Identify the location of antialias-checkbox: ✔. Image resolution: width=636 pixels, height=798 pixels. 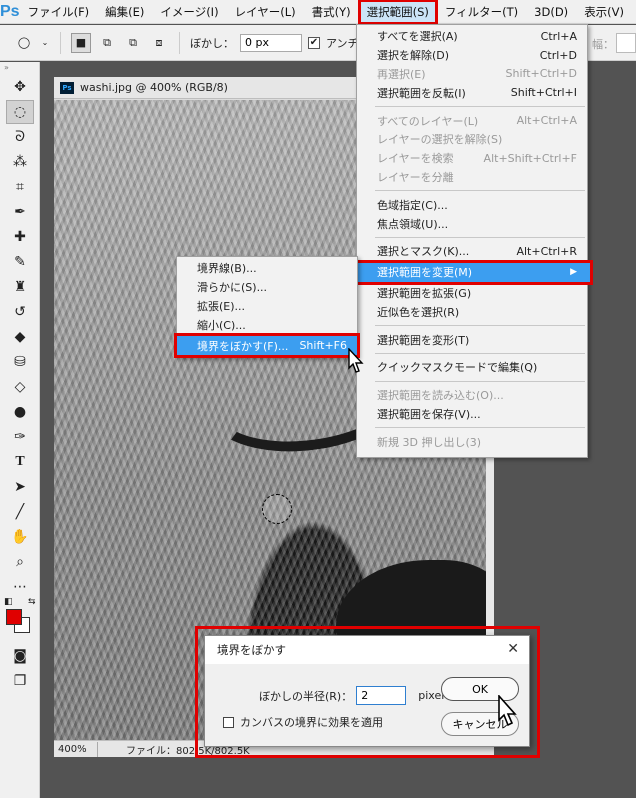
(314, 42).